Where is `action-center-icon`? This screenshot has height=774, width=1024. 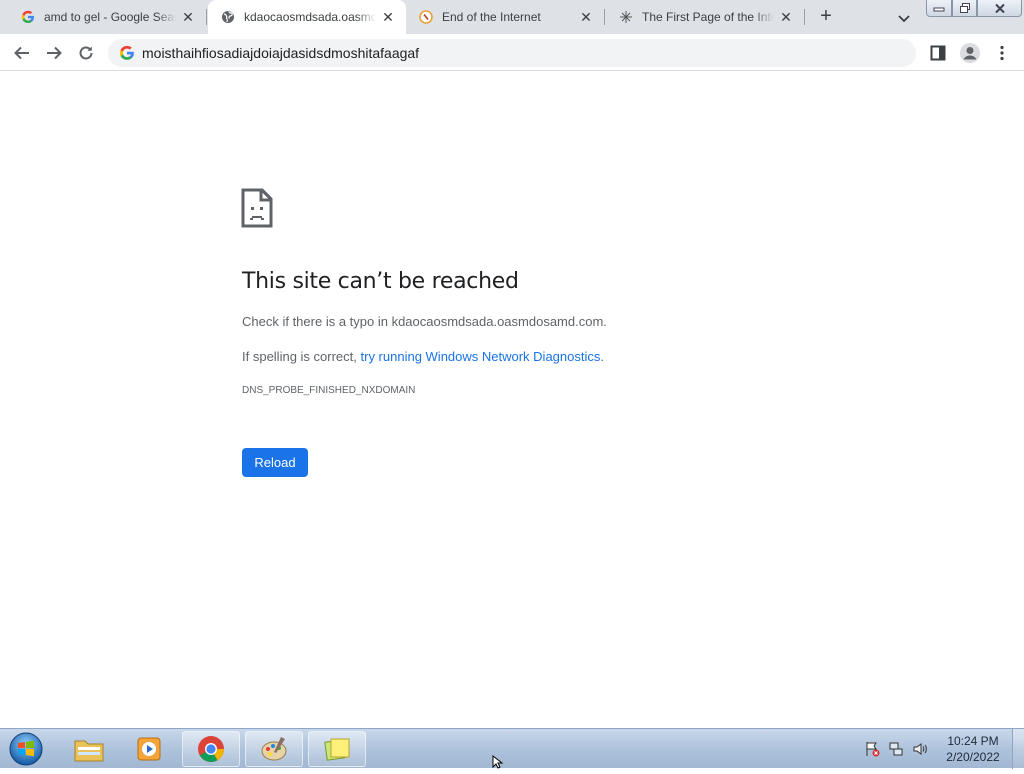
action-center-icon is located at coordinates (872, 749).